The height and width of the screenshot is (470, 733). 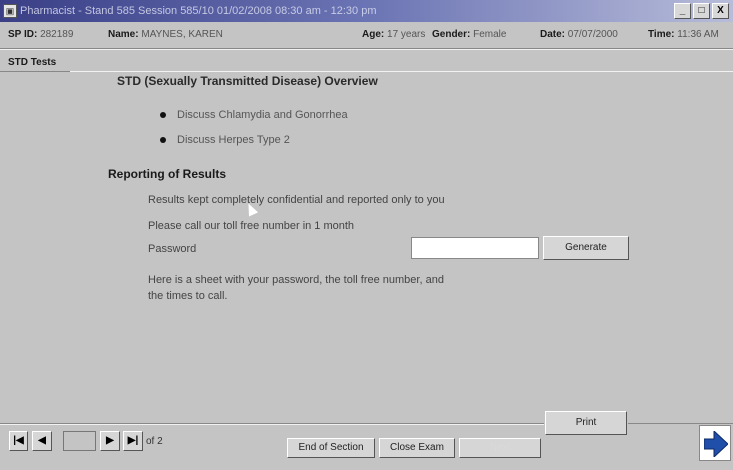 What do you see at coordinates (586, 423) in the screenshot?
I see `print-button: Print` at bounding box center [586, 423].